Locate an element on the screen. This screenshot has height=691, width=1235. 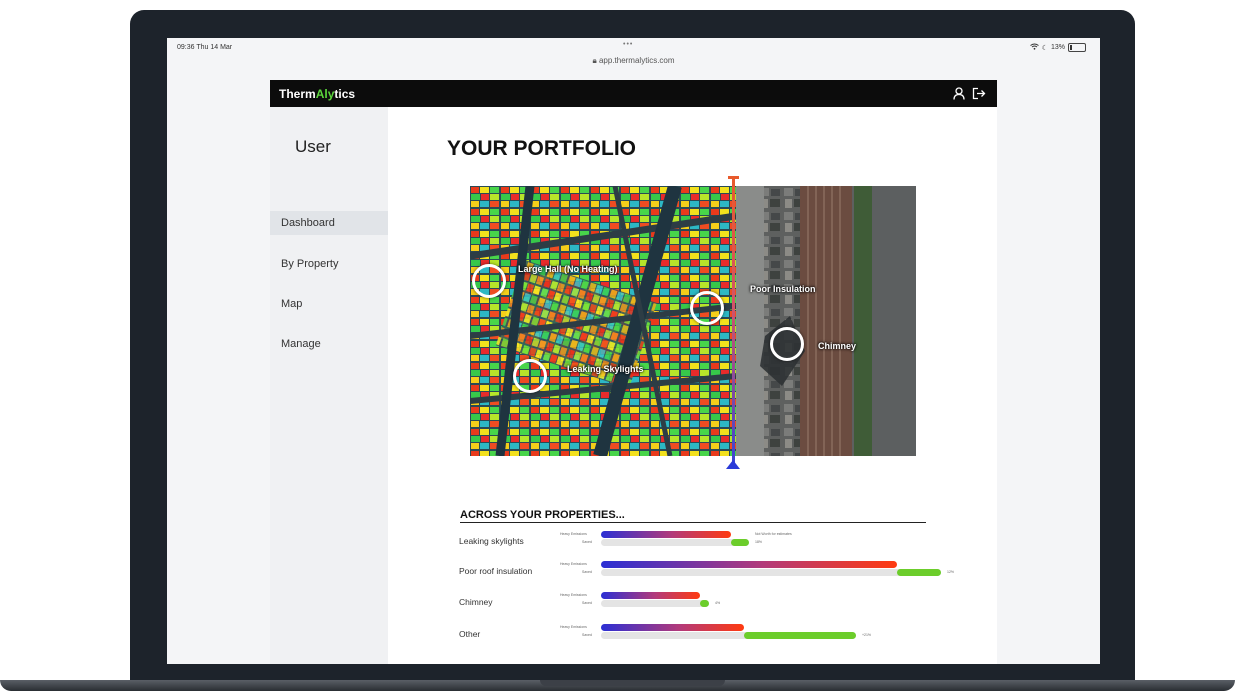
status-indicators: ☾ 13% is located at coordinates (1057, 47).